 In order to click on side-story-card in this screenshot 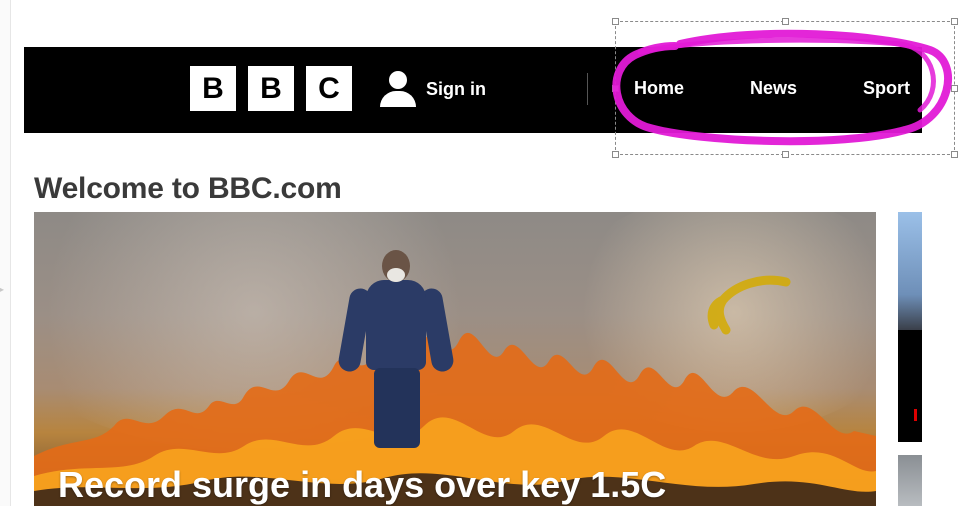, I will do `click(910, 327)`.